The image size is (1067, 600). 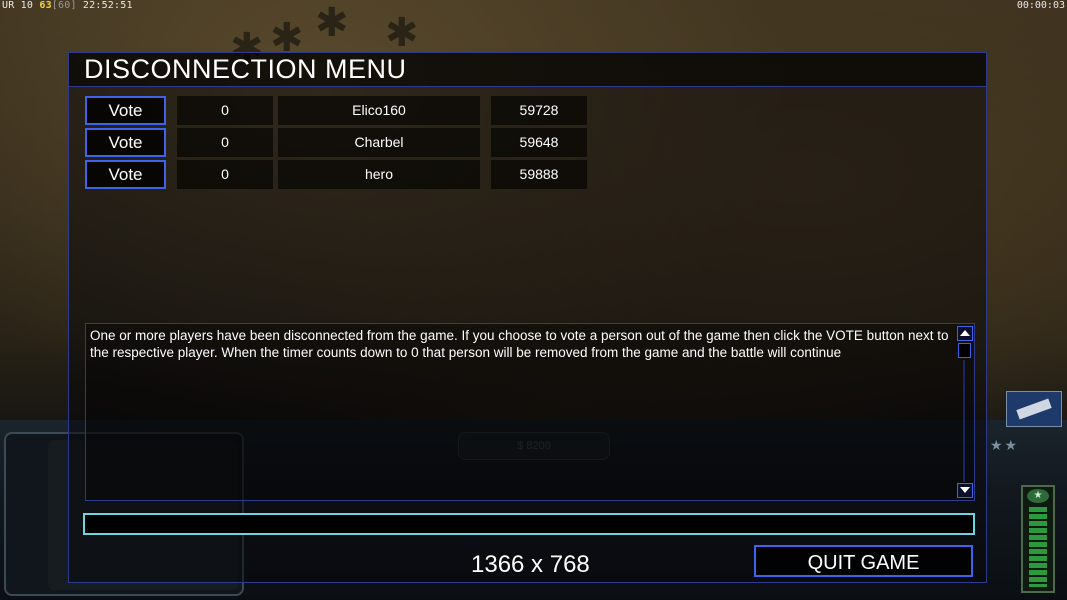 What do you see at coordinates (379, 174) in the screenshot?
I see `player-name: hero` at bounding box center [379, 174].